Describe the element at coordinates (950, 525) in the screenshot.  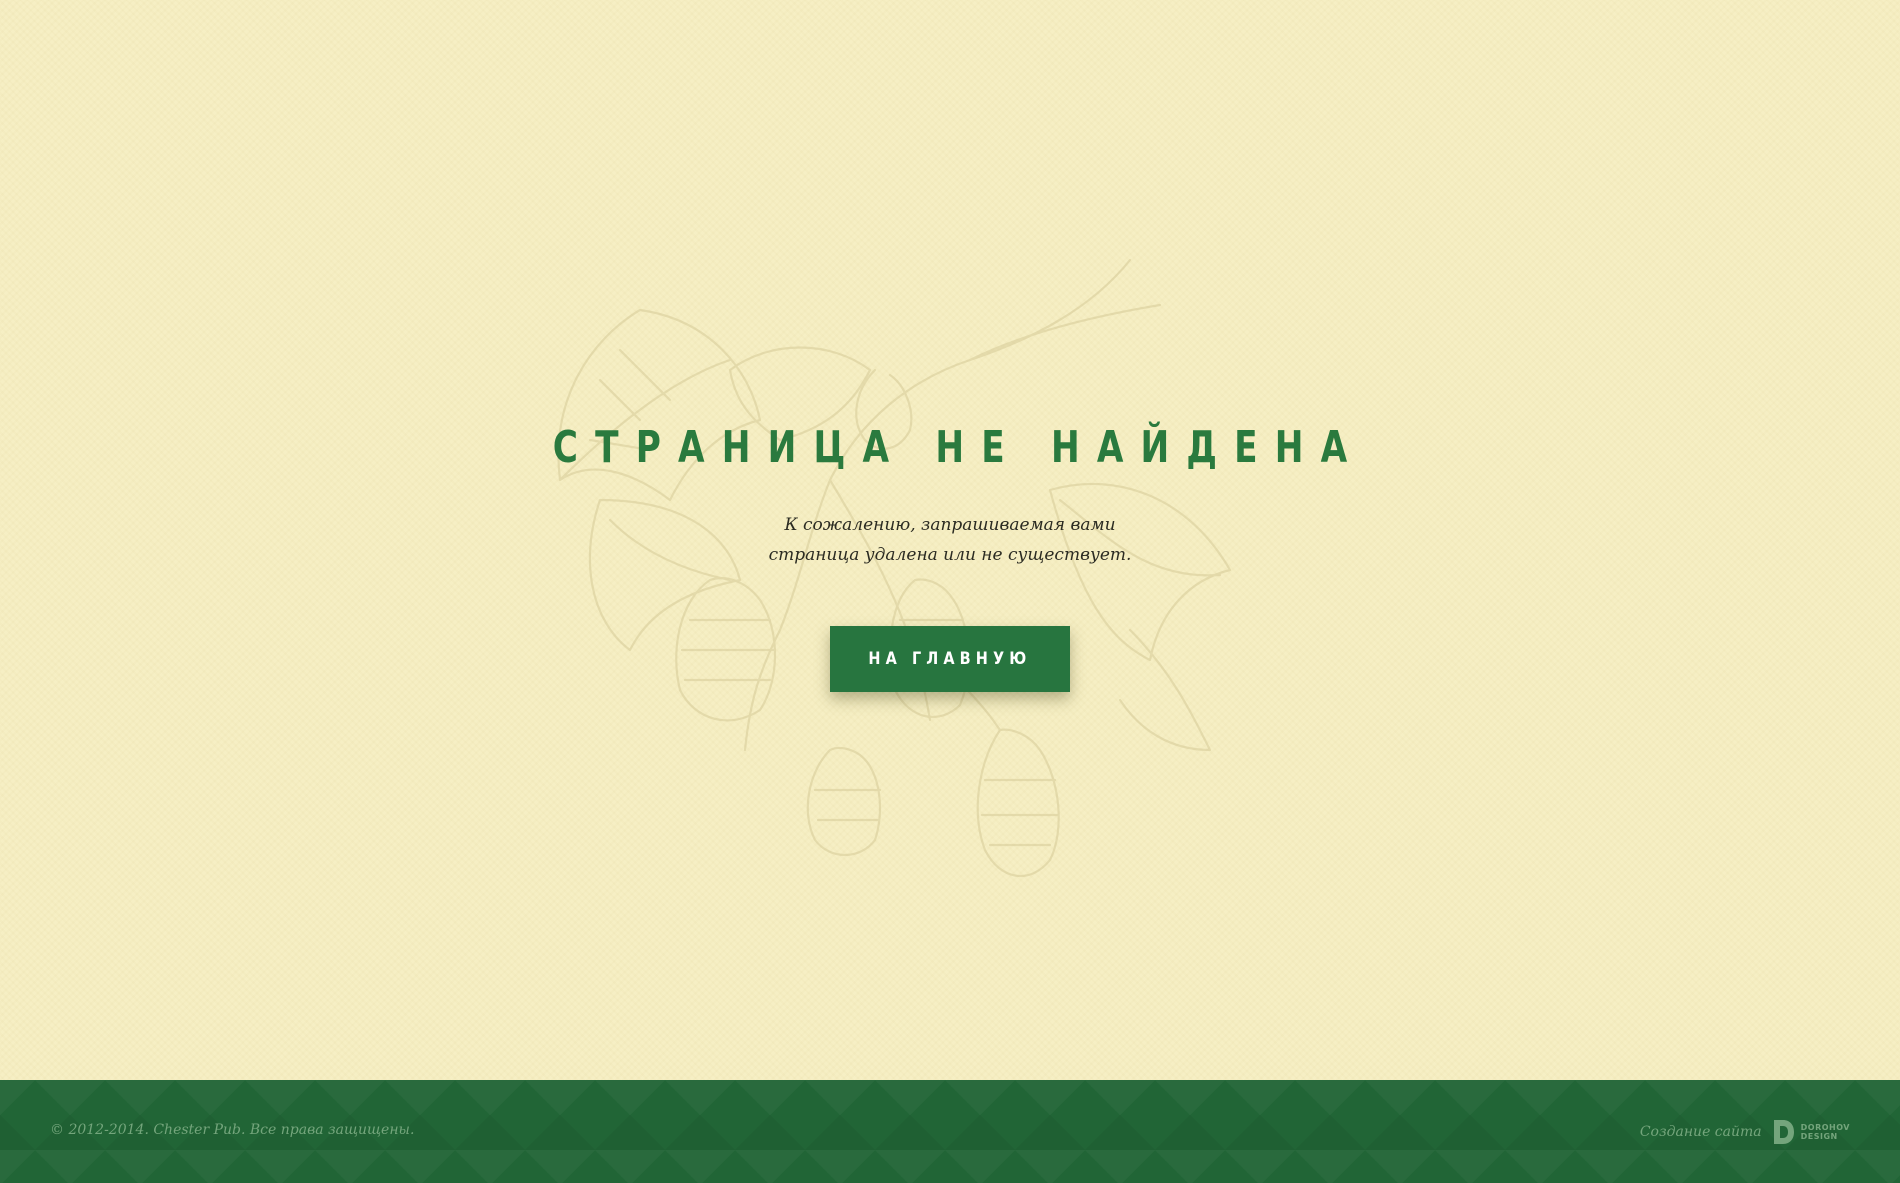
I see `error-message-line: К сожалению, запрашиваемая вами` at that location.